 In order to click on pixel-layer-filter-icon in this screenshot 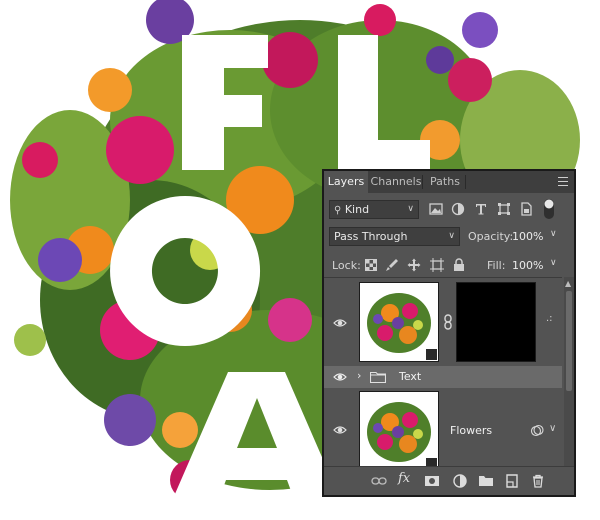, I will do `click(436, 209)`.